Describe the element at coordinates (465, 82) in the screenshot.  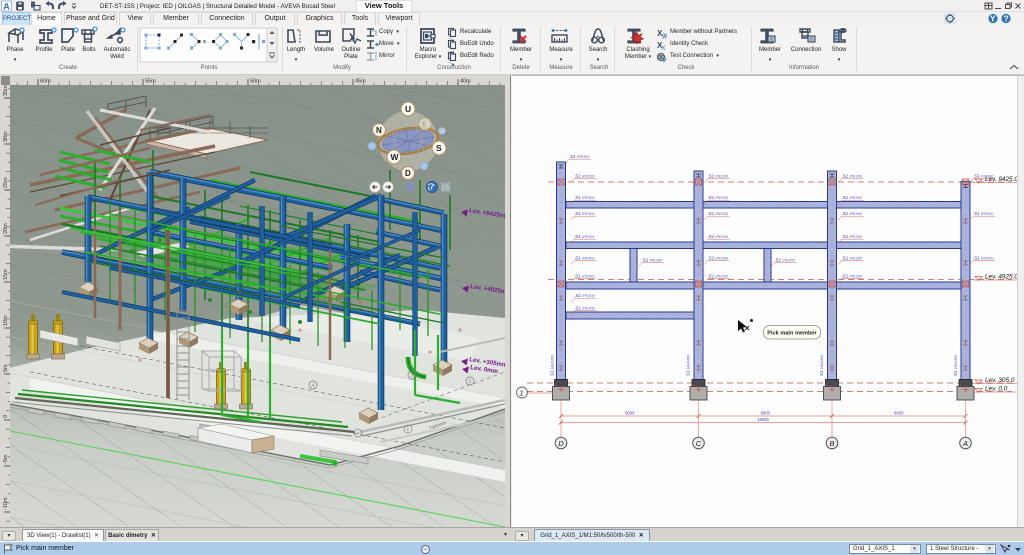
I see `svg-text: 40m` at that location.